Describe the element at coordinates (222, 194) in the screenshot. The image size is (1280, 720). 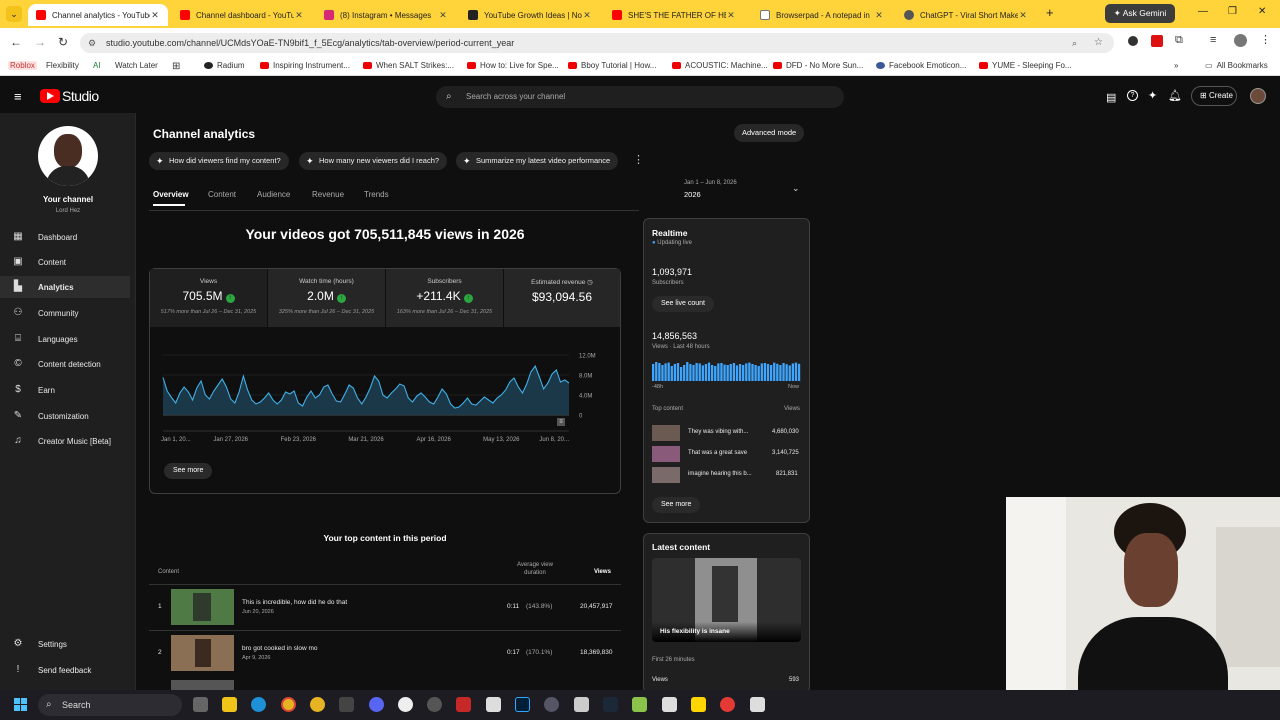
I see `tab-content: Content` at that location.